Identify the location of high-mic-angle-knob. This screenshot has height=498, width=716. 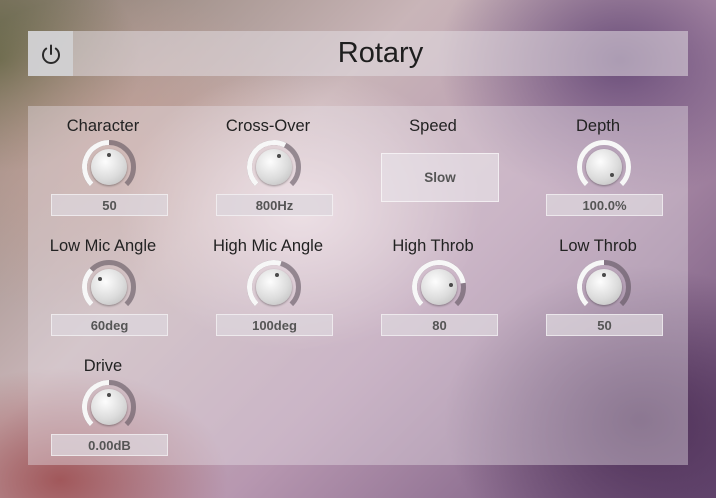
(274, 287).